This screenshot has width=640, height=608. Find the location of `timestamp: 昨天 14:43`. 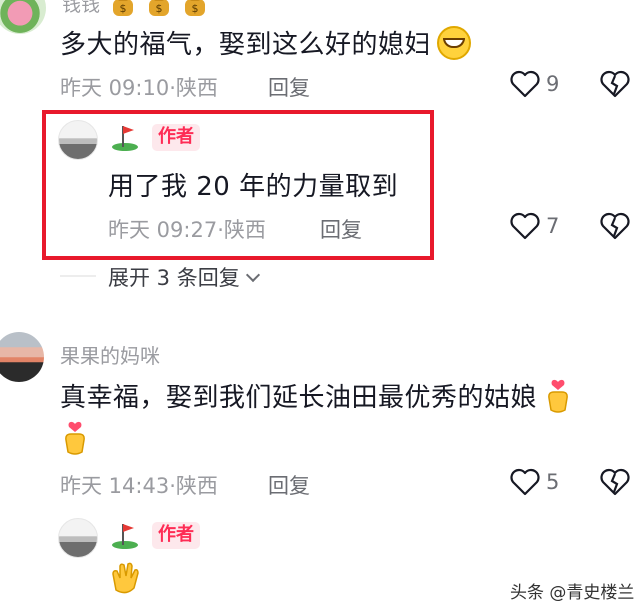

timestamp: 昨天 14:43 is located at coordinates (115, 486).